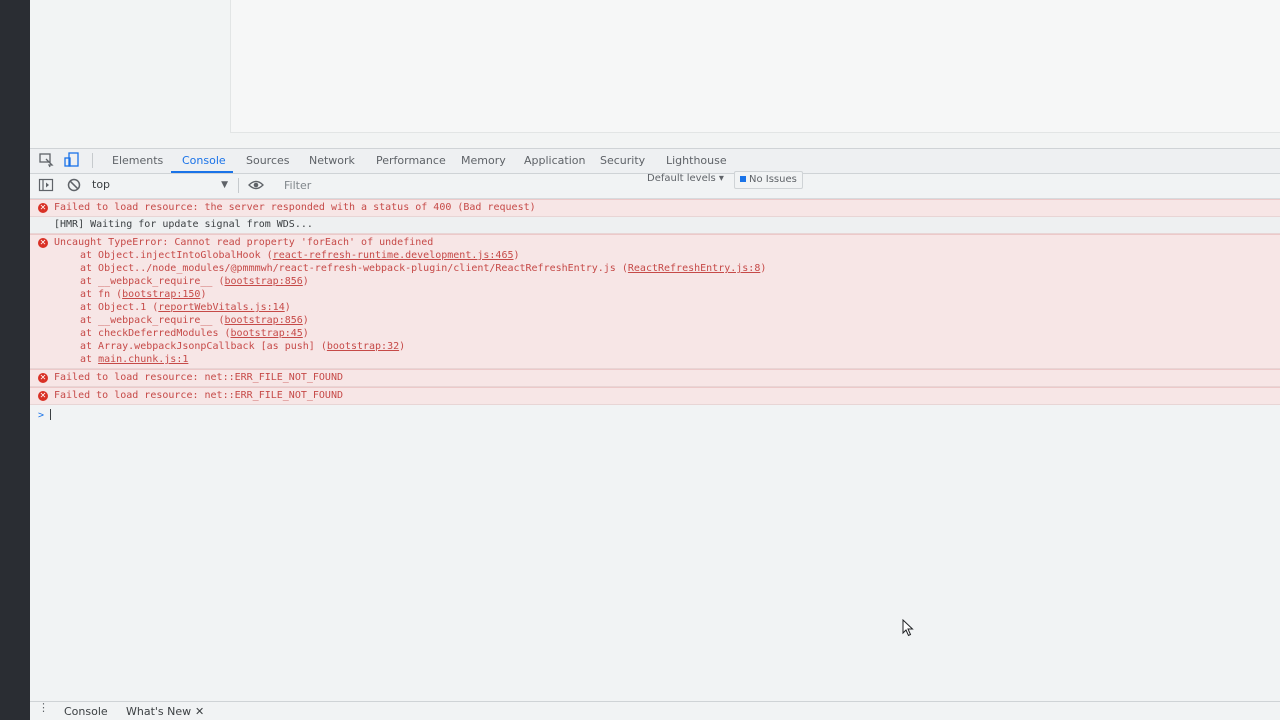 The width and height of the screenshot is (1280, 720). I want to click on source-link: main.chunk.js:1, so click(143, 359).